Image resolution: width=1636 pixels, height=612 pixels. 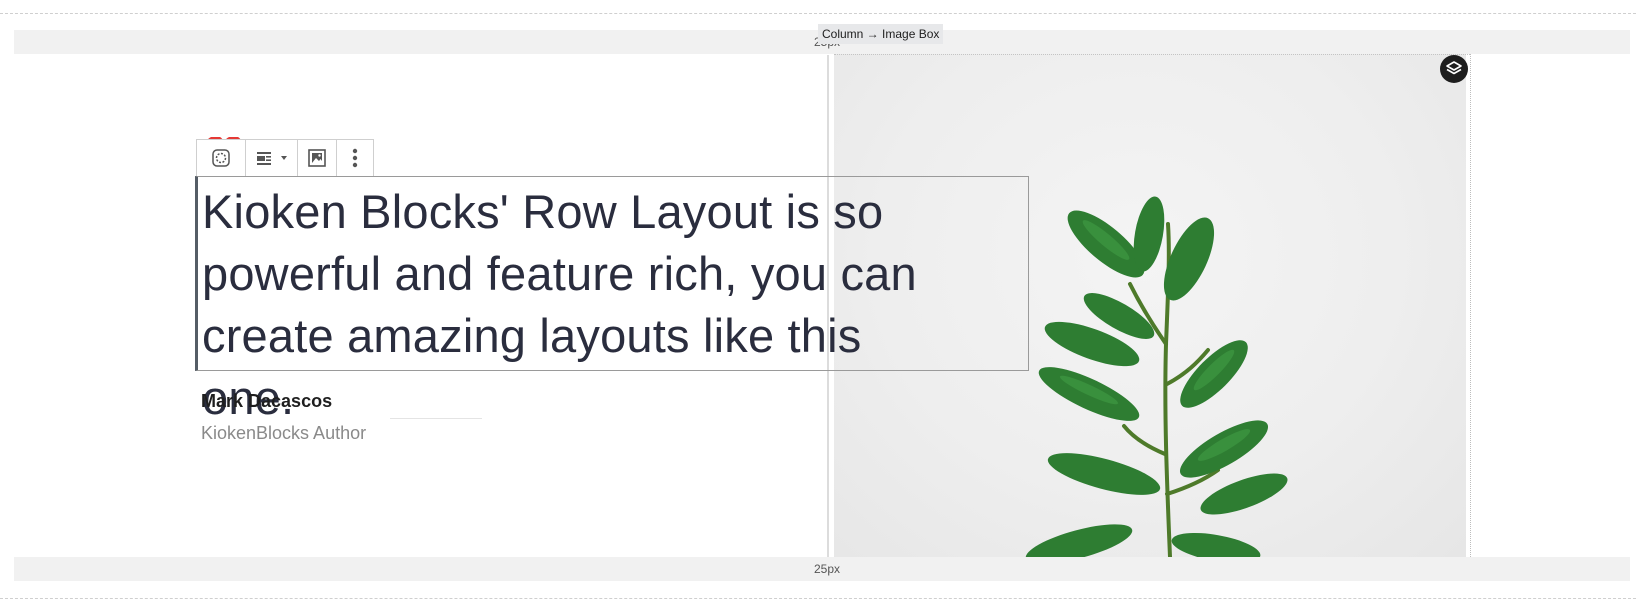 I want to click on block-toolbar, so click(x=285, y=158).